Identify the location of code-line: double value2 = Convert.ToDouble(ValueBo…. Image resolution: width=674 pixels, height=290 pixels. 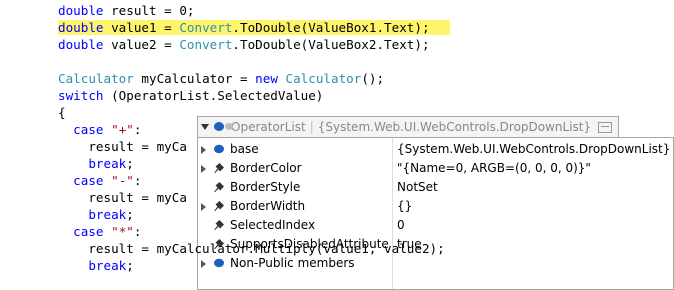
(337, 44).